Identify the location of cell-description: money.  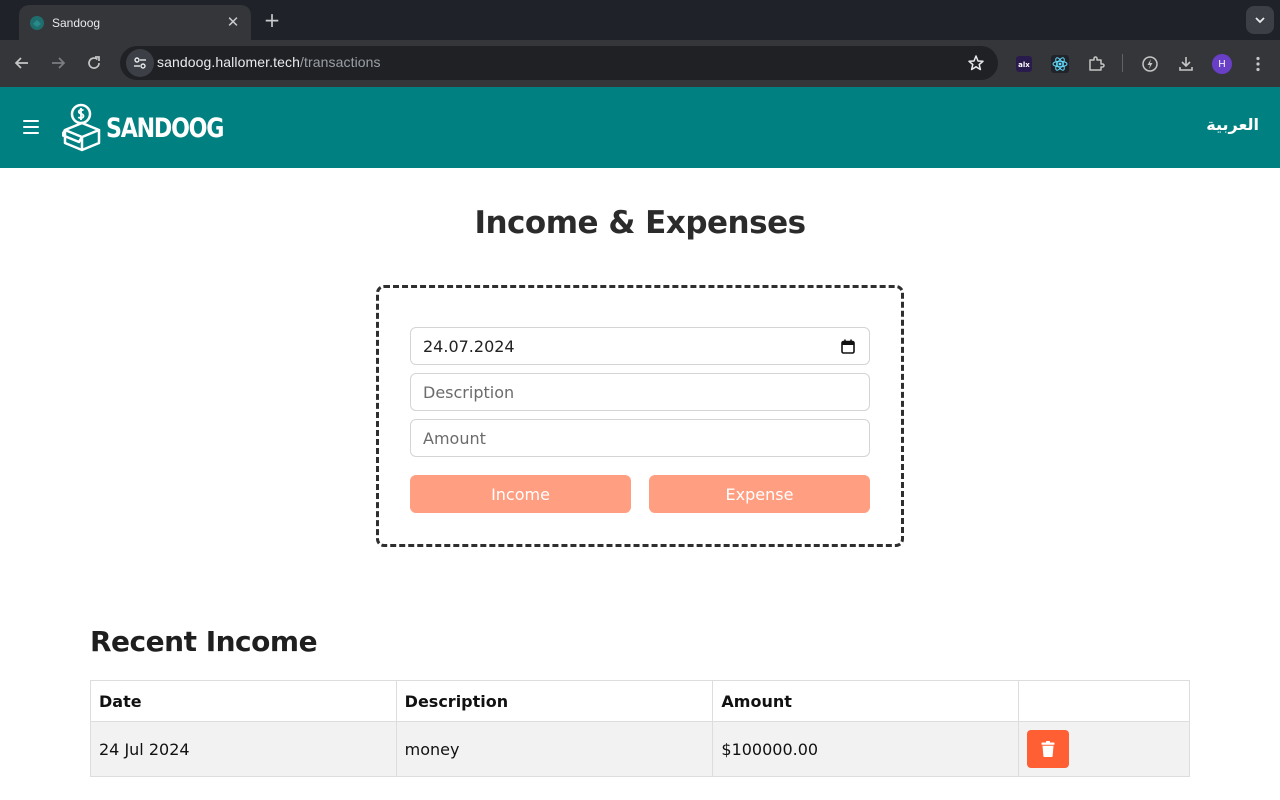
(554, 749).